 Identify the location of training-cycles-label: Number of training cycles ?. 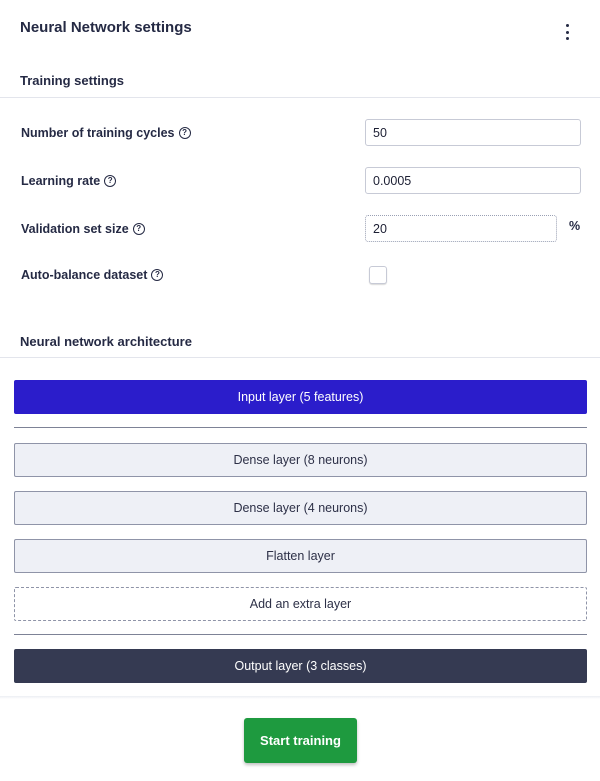
(106, 133).